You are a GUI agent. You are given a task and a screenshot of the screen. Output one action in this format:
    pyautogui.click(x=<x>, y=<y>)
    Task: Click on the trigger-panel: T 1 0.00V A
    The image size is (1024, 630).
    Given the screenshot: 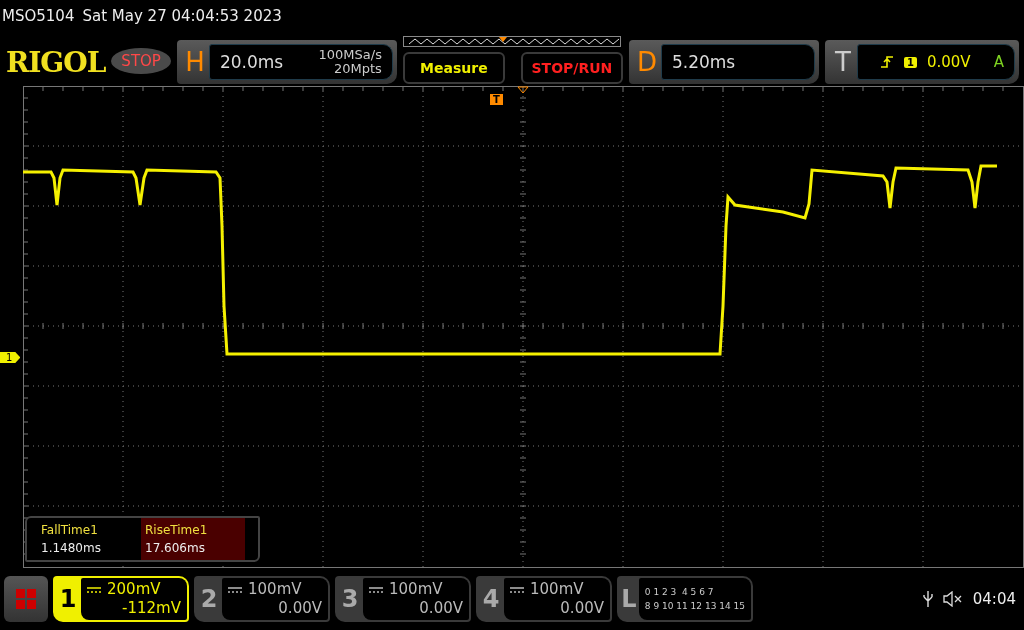 What is the action you would take?
    pyautogui.click(x=921, y=62)
    